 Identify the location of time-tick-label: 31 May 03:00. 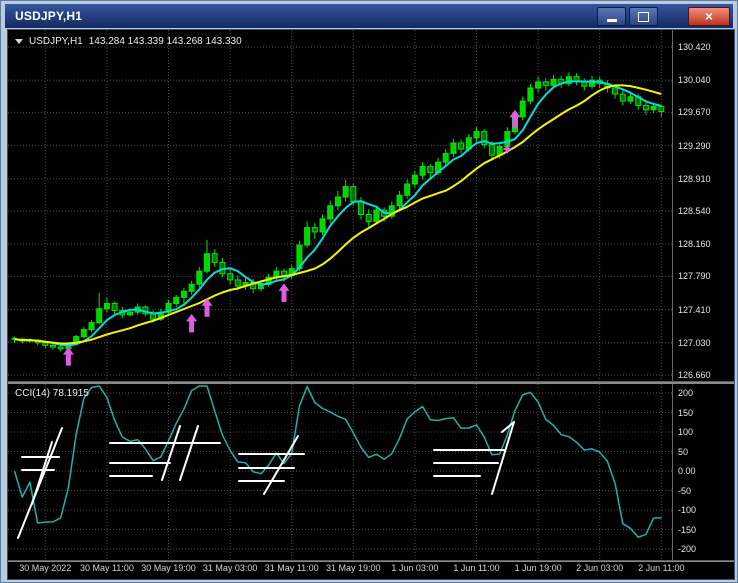
(230, 568).